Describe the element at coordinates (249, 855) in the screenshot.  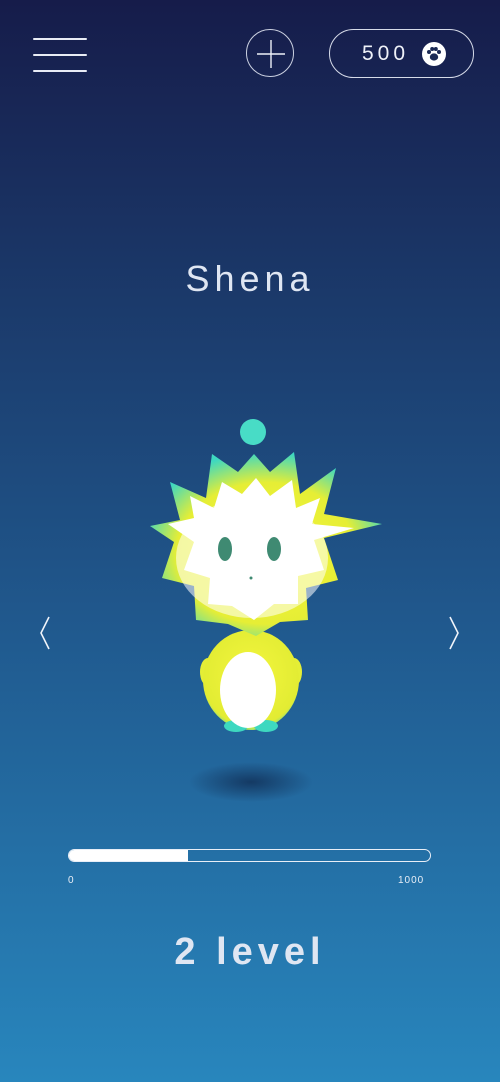
I see `xp-progress-bar` at that location.